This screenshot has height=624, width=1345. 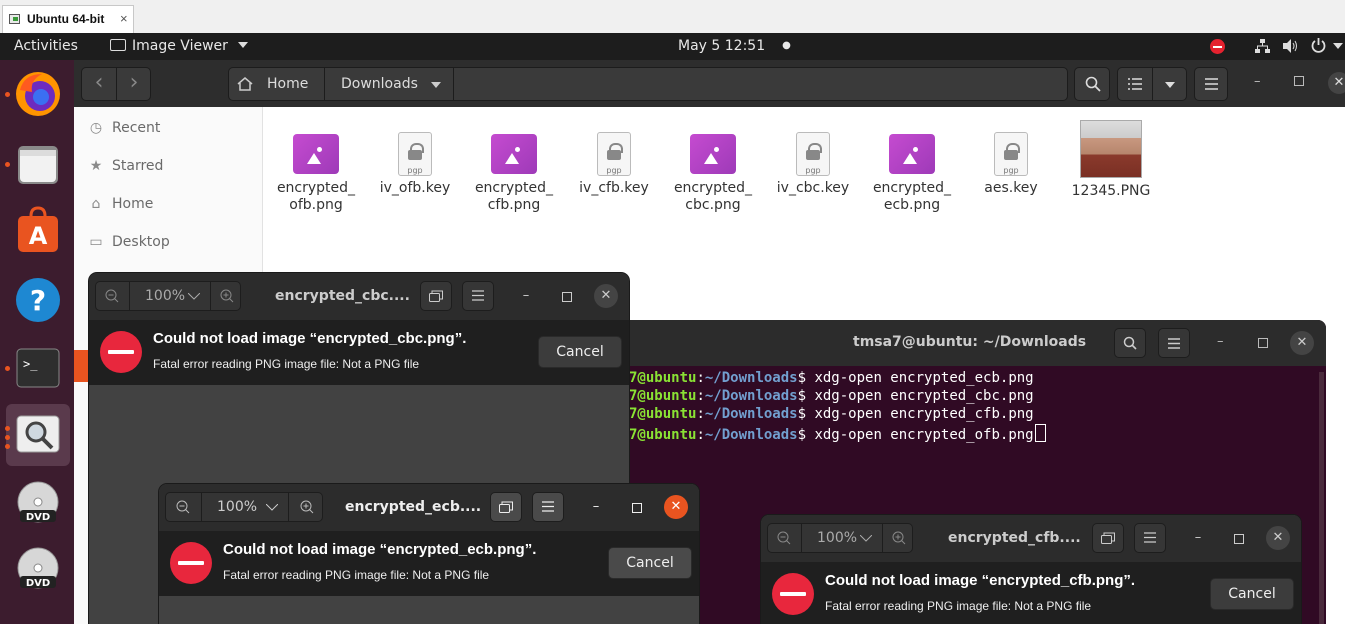 What do you see at coordinates (813, 164) in the screenshot?
I see `file-item: pgp iv_cbc.key` at bounding box center [813, 164].